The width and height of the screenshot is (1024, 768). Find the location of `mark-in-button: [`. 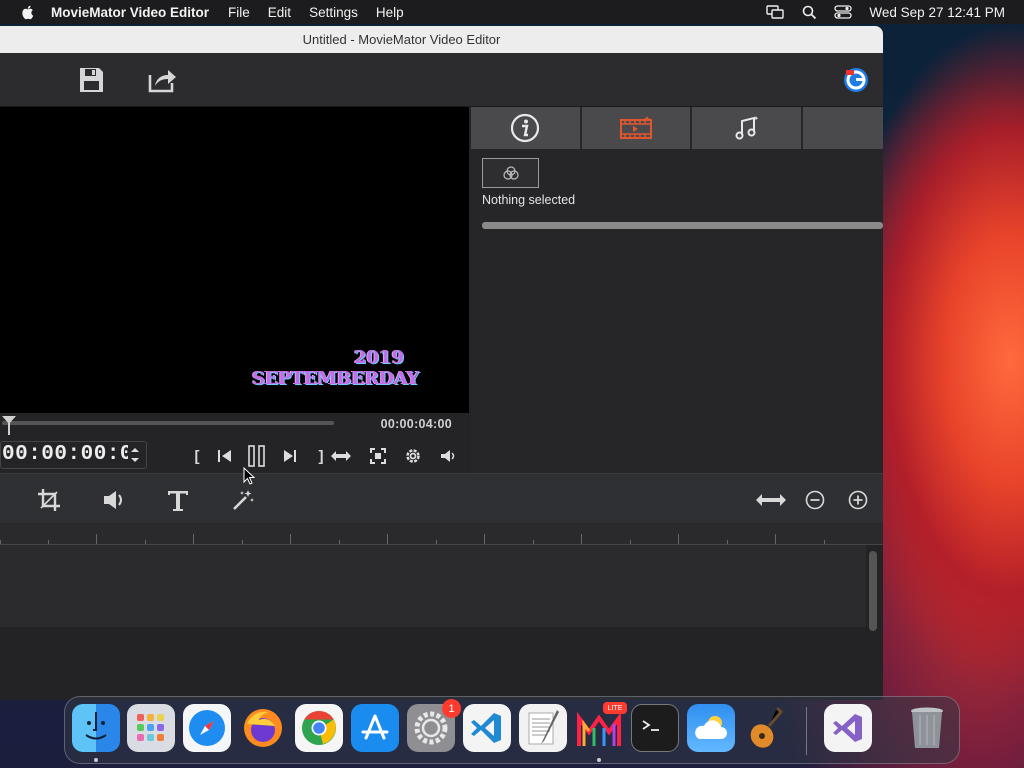

mark-in-button: [ is located at coordinates (197, 456).